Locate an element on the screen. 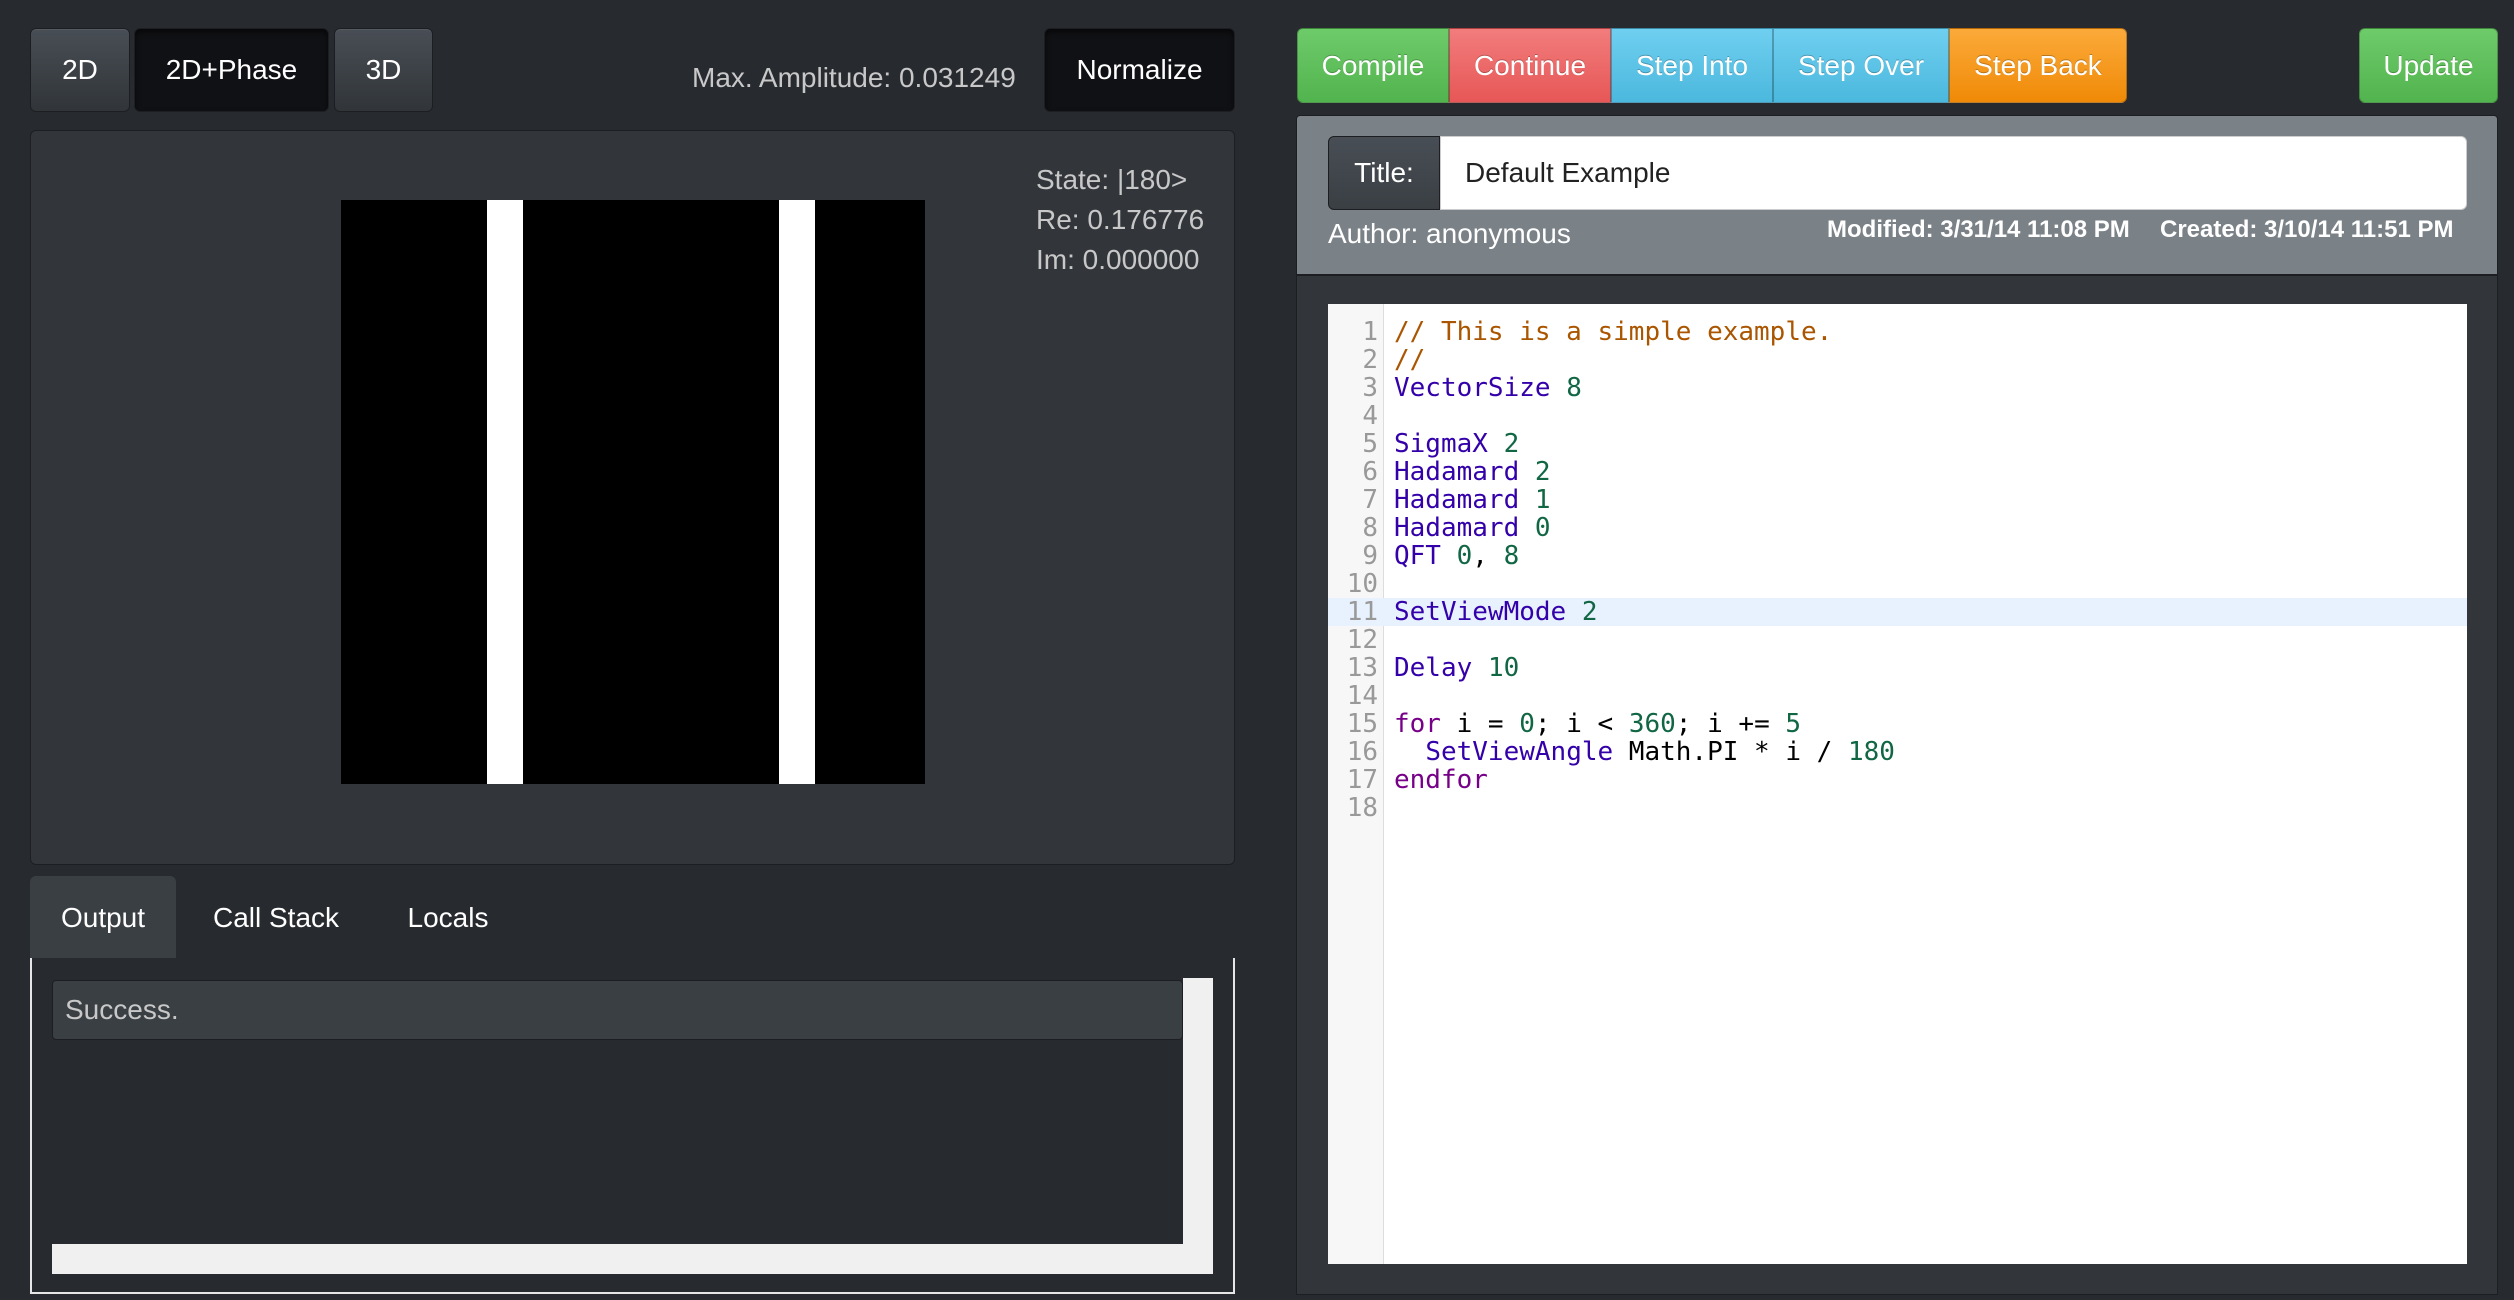 This screenshot has height=1300, width=2514. code-text: QFT 0, 8 is located at coordinates (1457, 556).